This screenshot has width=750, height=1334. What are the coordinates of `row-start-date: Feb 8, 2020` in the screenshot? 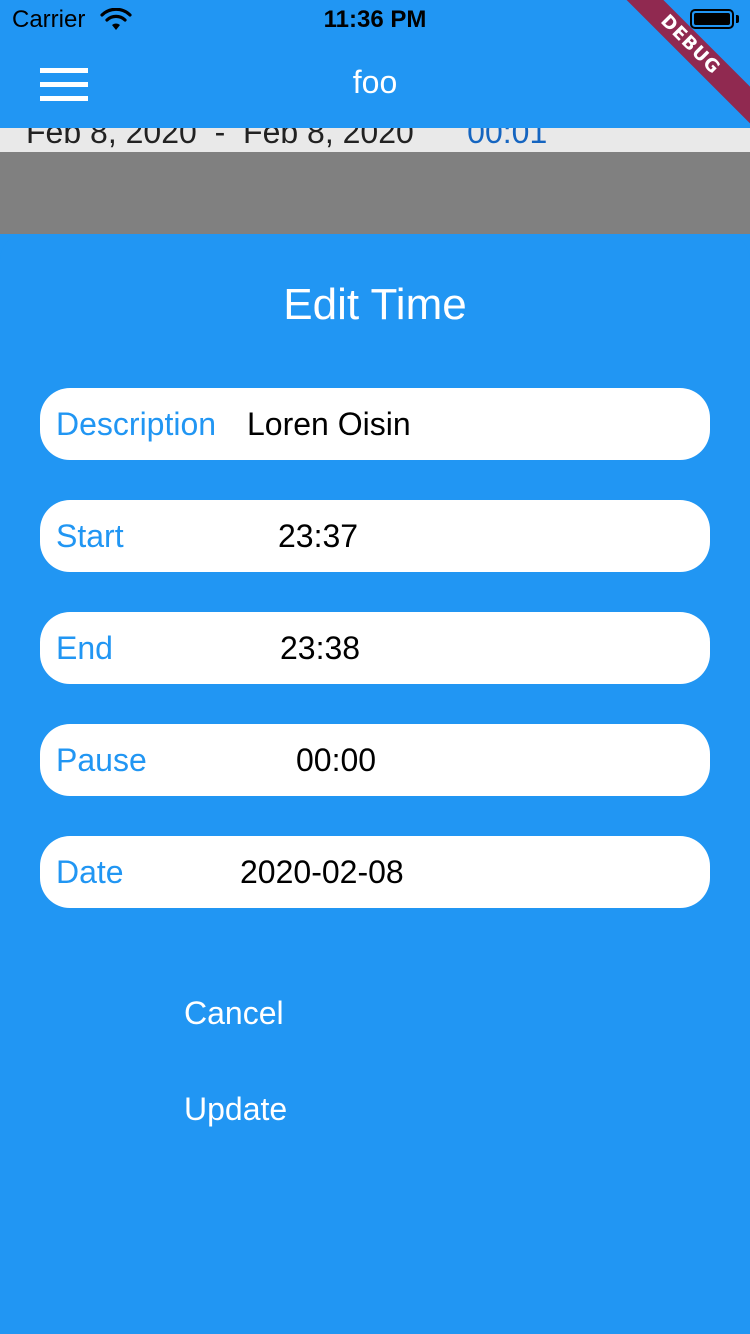 It's located at (111, 139).